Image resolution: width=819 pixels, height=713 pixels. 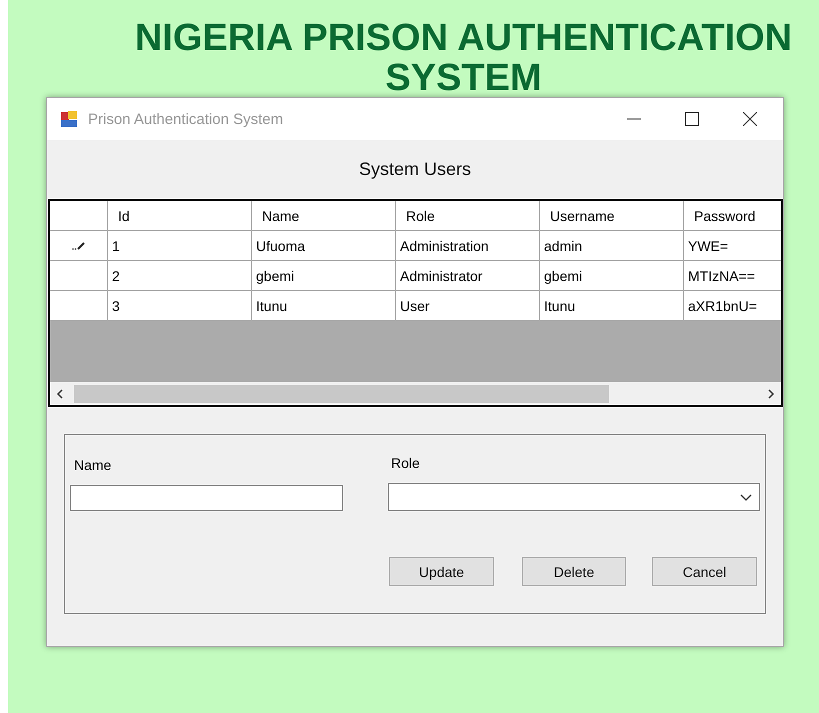 I want to click on role-dropdown, so click(x=574, y=497).